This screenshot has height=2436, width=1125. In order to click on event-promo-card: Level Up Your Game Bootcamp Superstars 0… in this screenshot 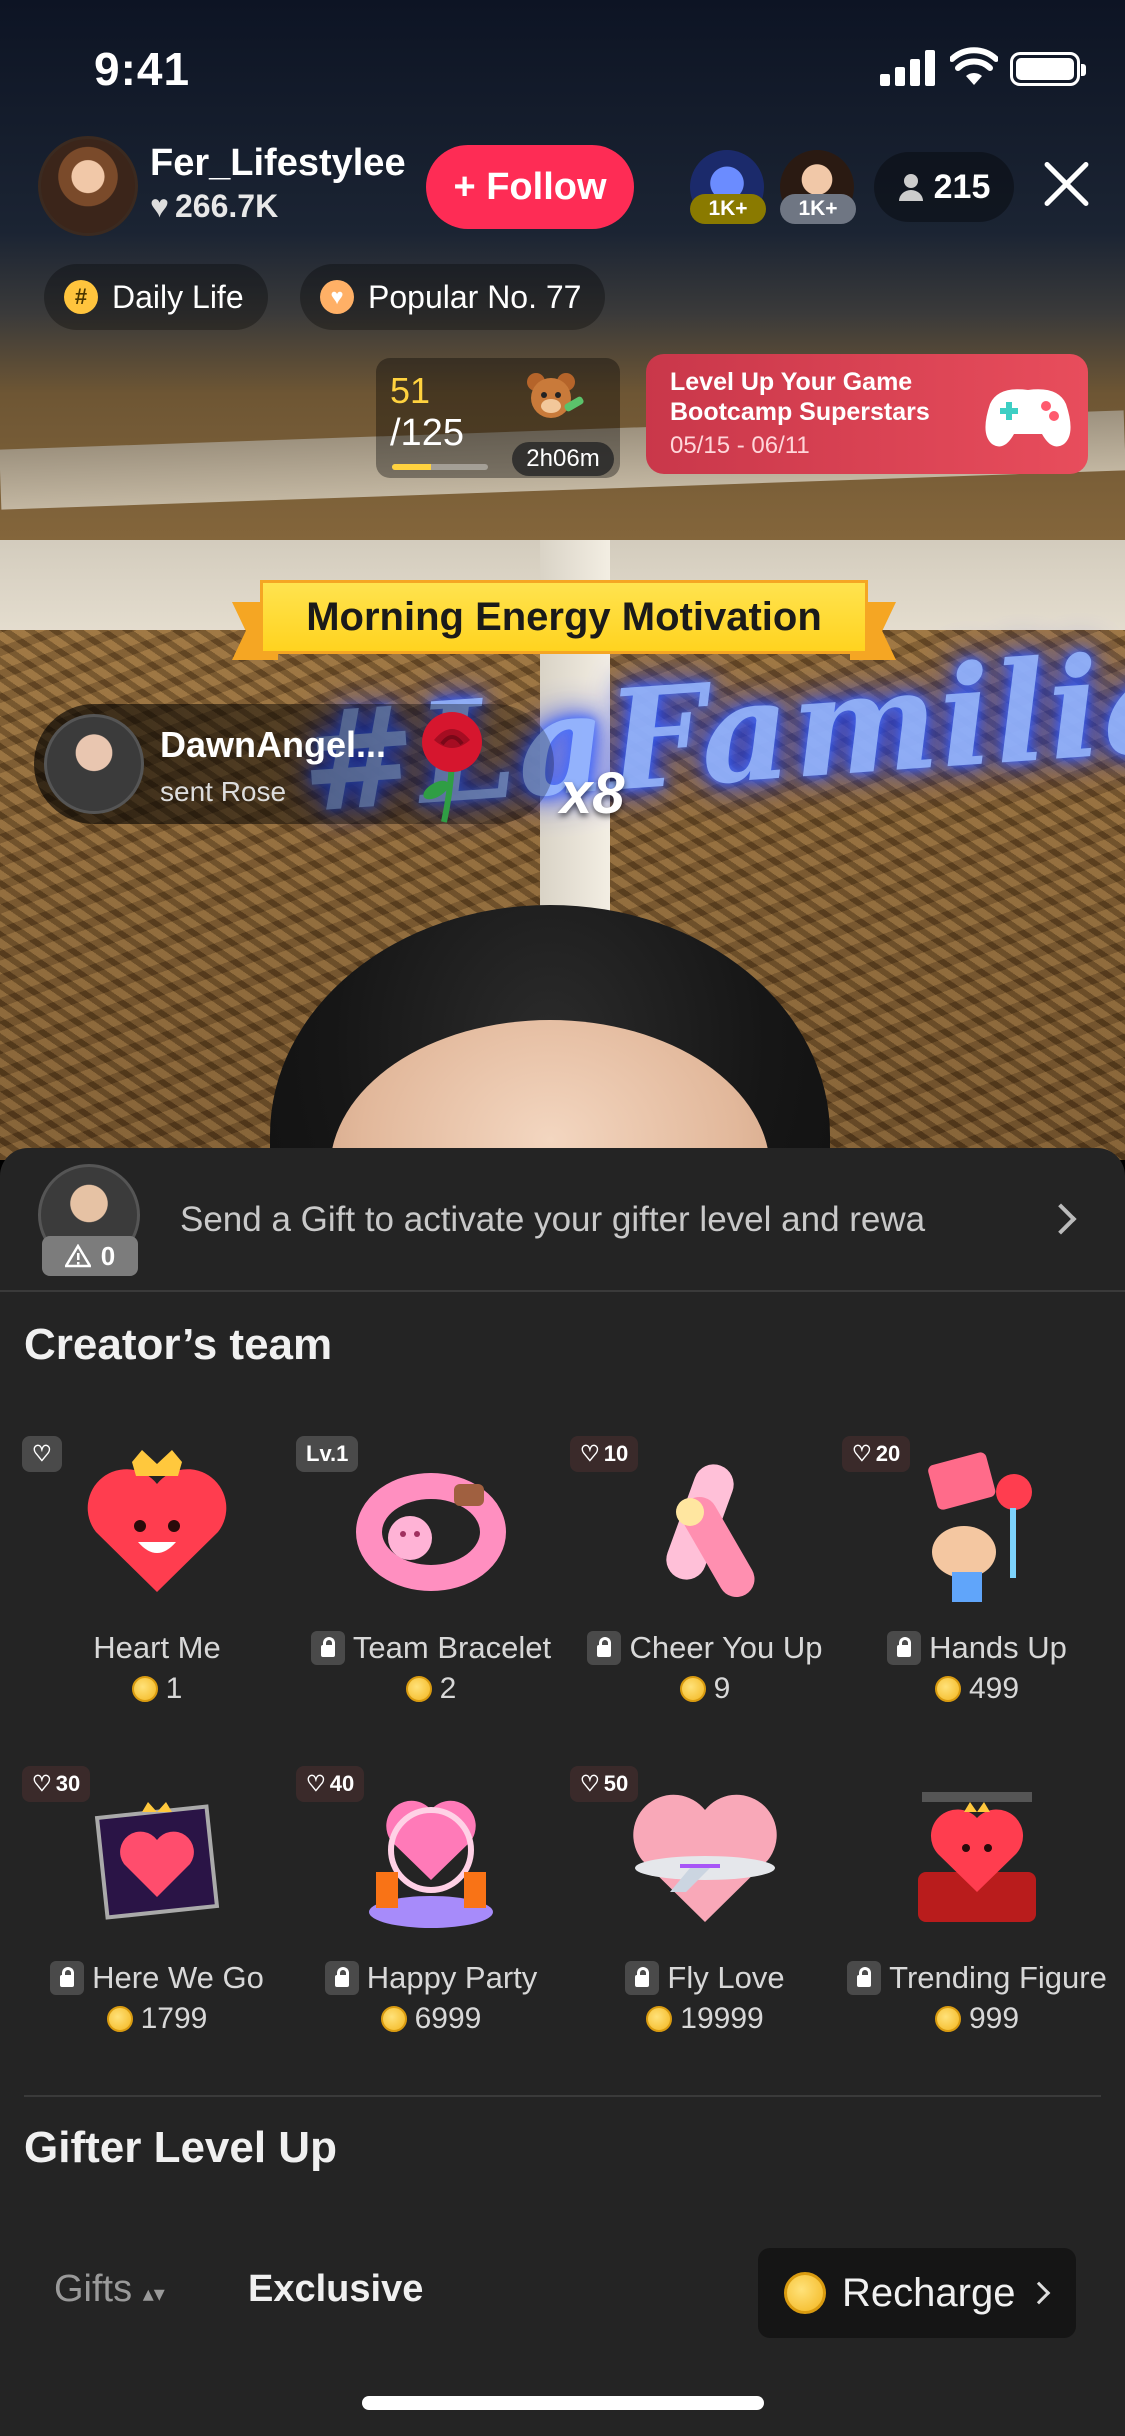, I will do `click(867, 414)`.